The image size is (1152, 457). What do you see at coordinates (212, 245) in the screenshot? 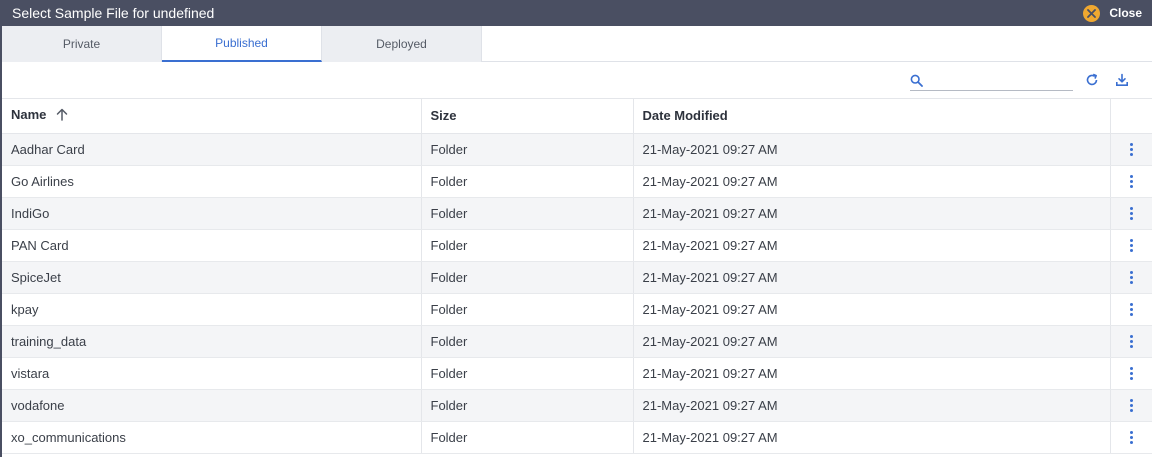
I see `cell-name: PAN Card` at bounding box center [212, 245].